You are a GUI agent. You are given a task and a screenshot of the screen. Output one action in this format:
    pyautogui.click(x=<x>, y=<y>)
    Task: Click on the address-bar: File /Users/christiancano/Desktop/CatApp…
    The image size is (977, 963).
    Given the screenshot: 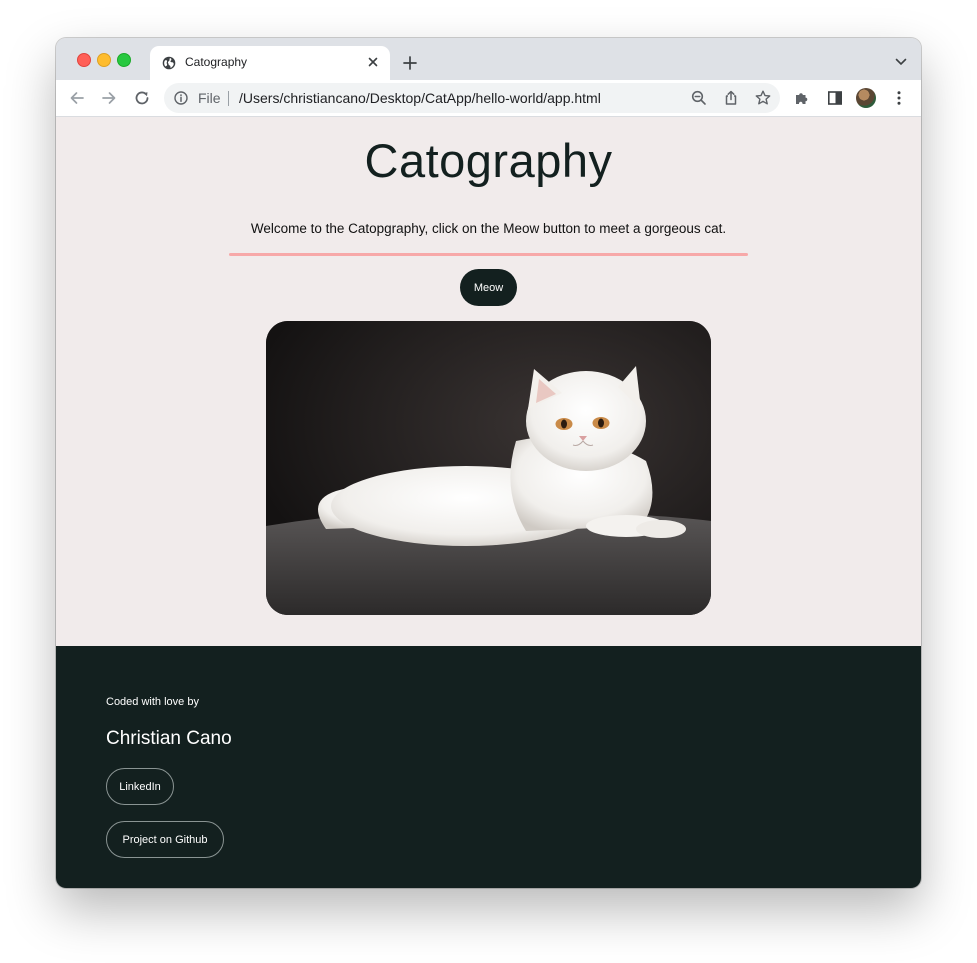 What is the action you would take?
    pyautogui.click(x=472, y=98)
    